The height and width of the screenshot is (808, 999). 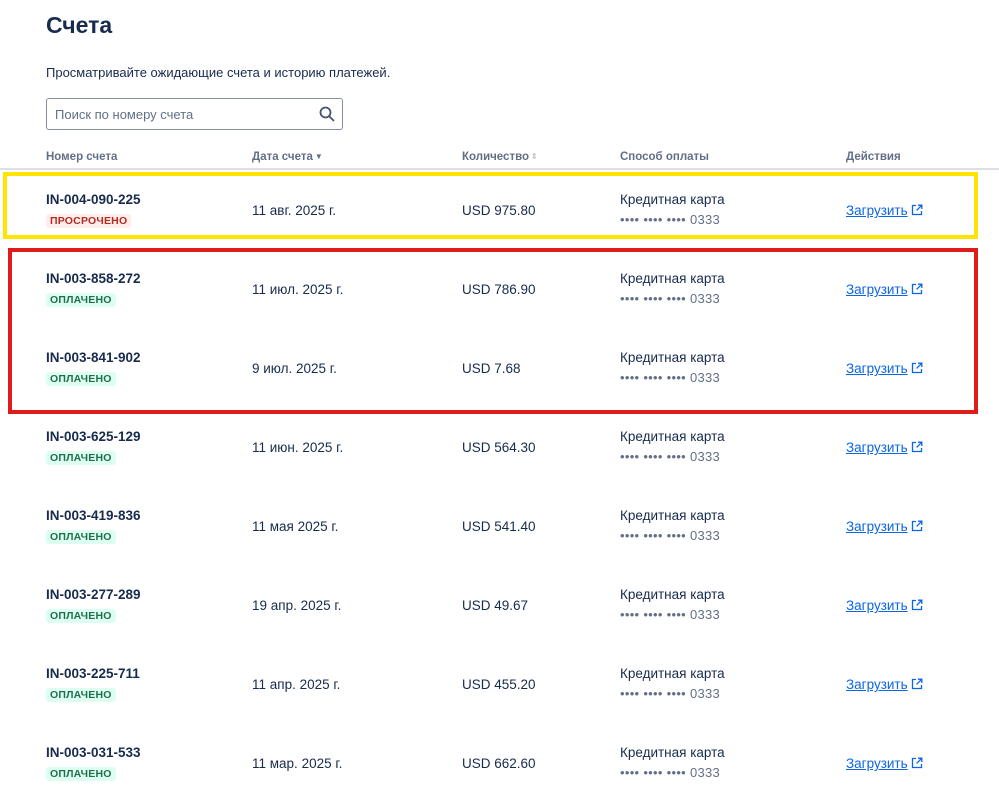 I want to click on invoice-amount: USD 49.67, so click(x=495, y=605).